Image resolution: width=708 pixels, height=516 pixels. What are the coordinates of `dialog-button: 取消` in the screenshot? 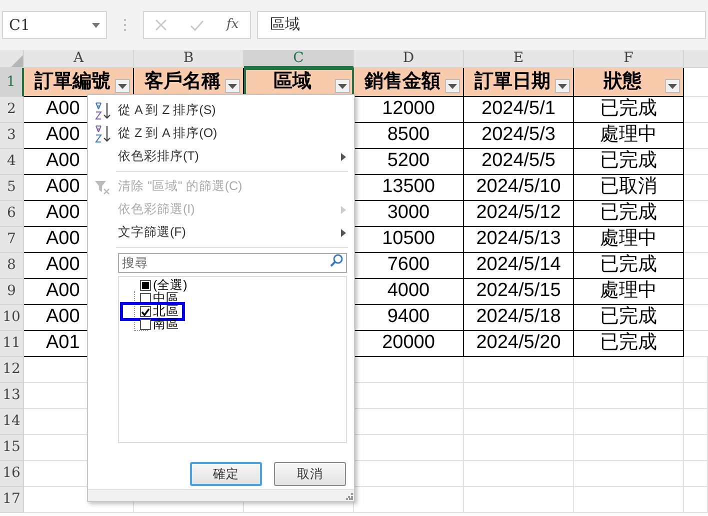 It's located at (310, 474).